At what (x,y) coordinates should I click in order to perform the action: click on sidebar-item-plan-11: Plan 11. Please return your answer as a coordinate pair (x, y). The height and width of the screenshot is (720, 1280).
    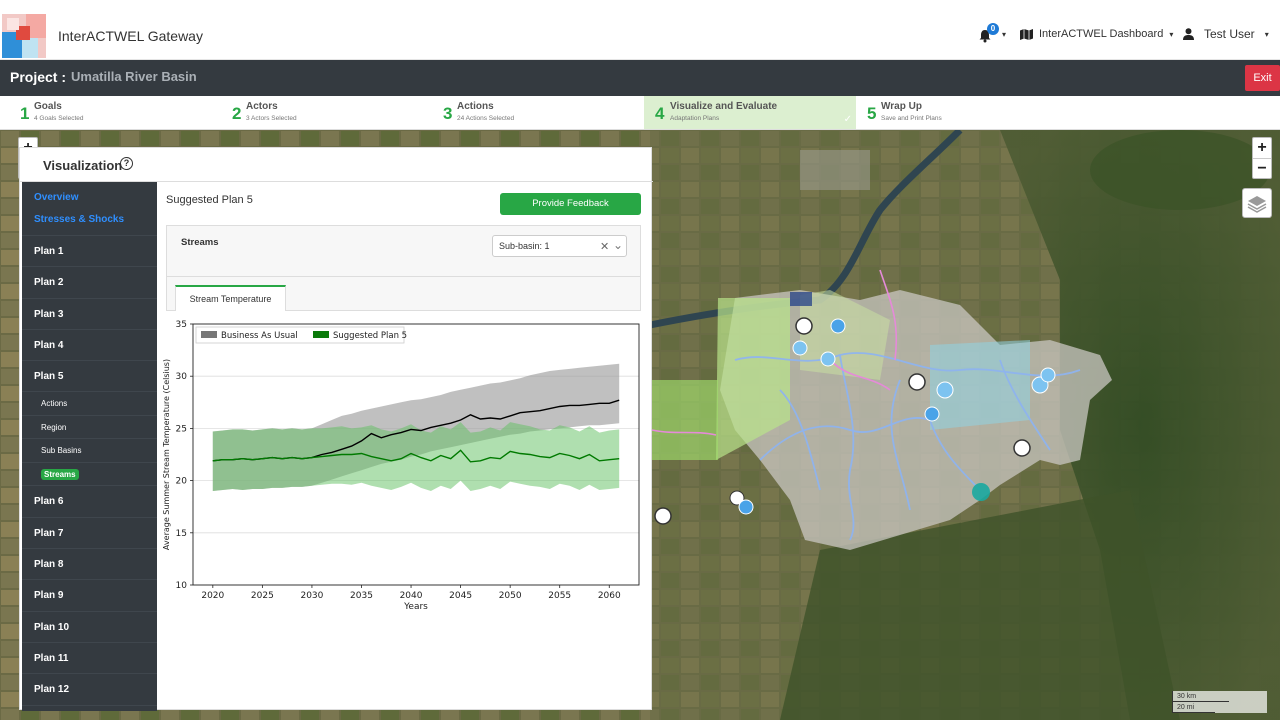
    Looking at the image, I should click on (89, 659).